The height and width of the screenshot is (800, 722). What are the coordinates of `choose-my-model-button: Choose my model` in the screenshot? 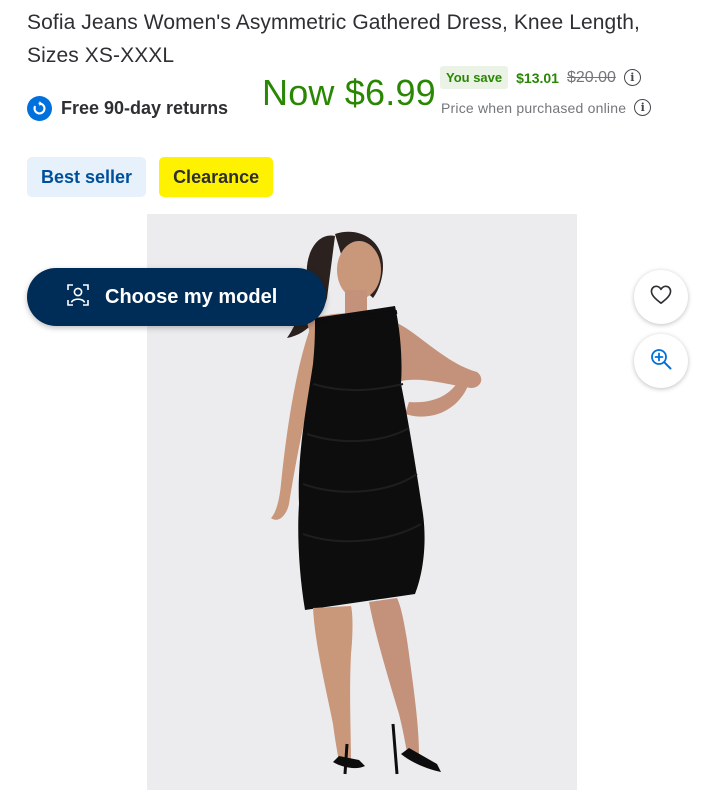 It's located at (176, 297).